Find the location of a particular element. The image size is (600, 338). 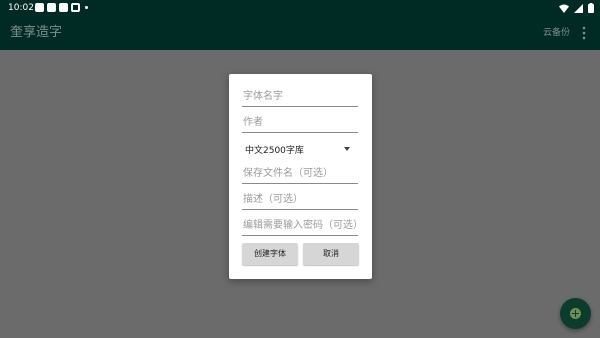

author-input is located at coordinates (300, 124).